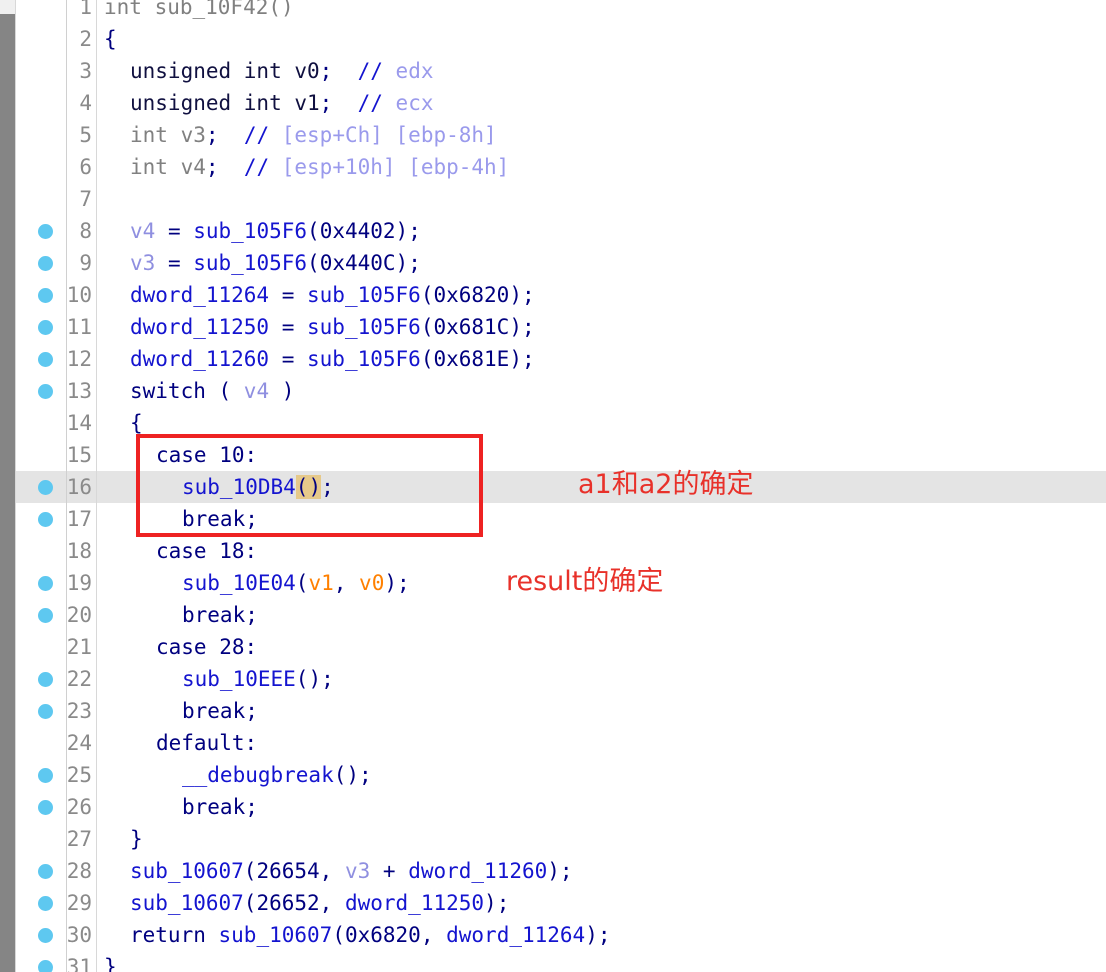 The height and width of the screenshot is (972, 1106). Describe the element at coordinates (553, 551) in the screenshot. I see `code-line: 18 case 18:` at that location.